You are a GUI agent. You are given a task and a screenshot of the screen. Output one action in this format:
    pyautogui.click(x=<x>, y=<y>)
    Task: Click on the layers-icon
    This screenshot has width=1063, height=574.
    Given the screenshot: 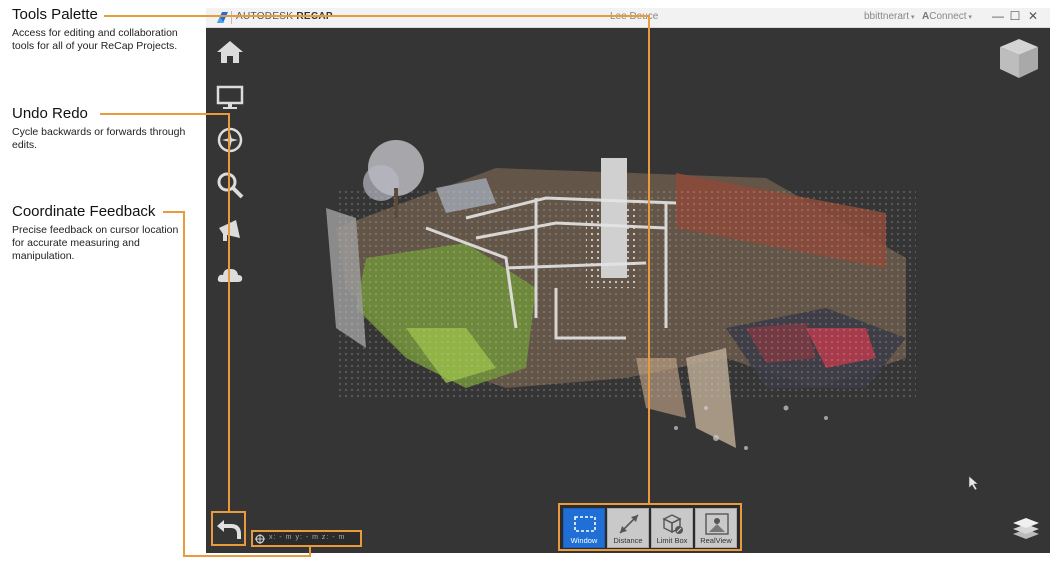 What is the action you would take?
    pyautogui.click(x=1026, y=528)
    